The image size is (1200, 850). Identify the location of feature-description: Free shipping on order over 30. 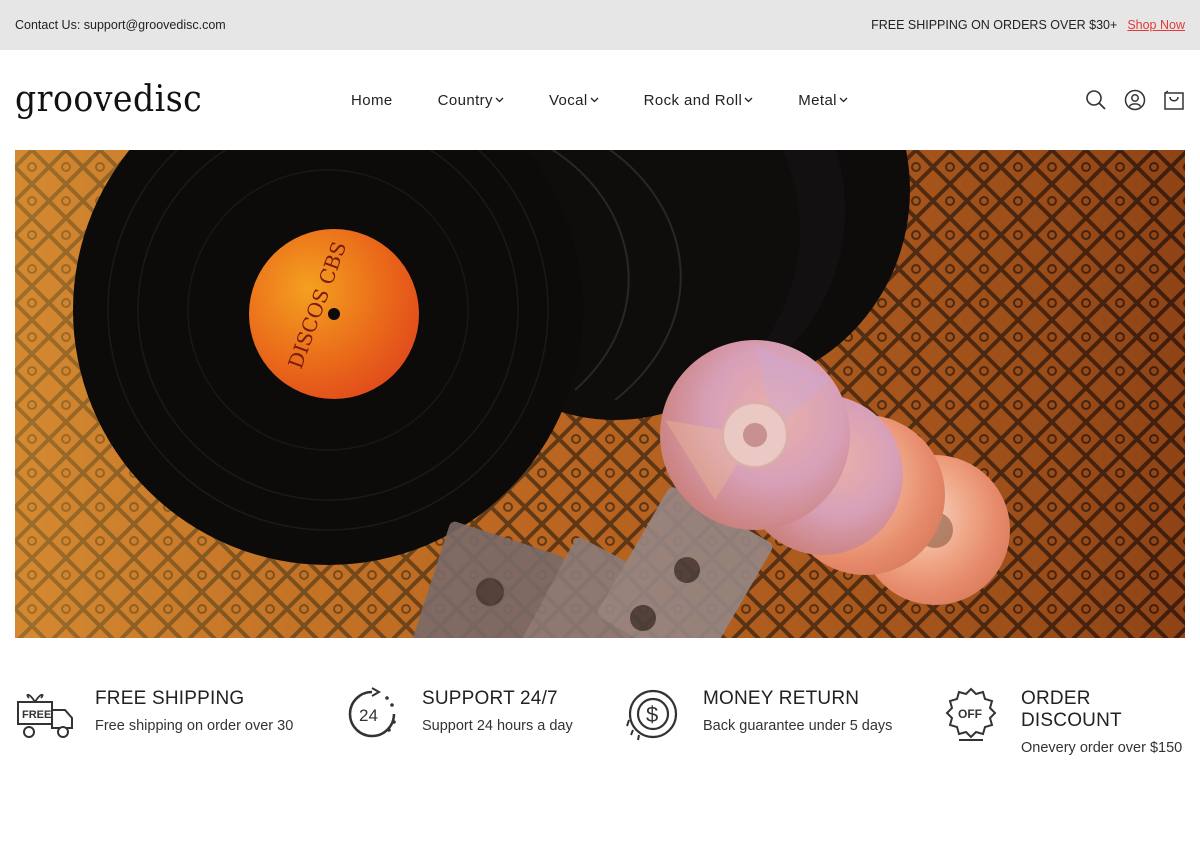
(194, 726).